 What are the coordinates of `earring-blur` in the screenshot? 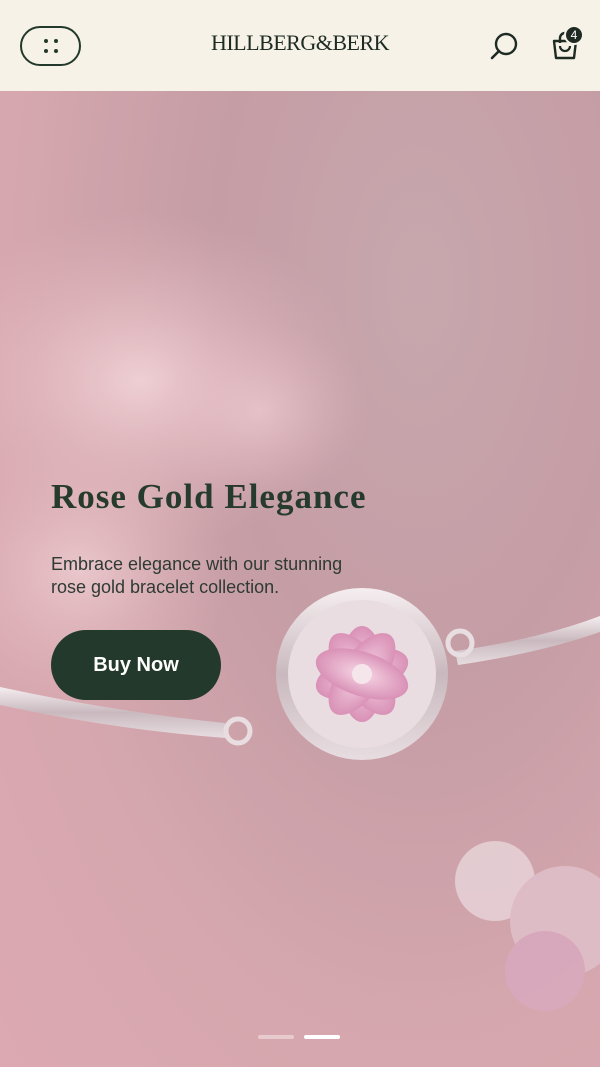 It's located at (527, 926).